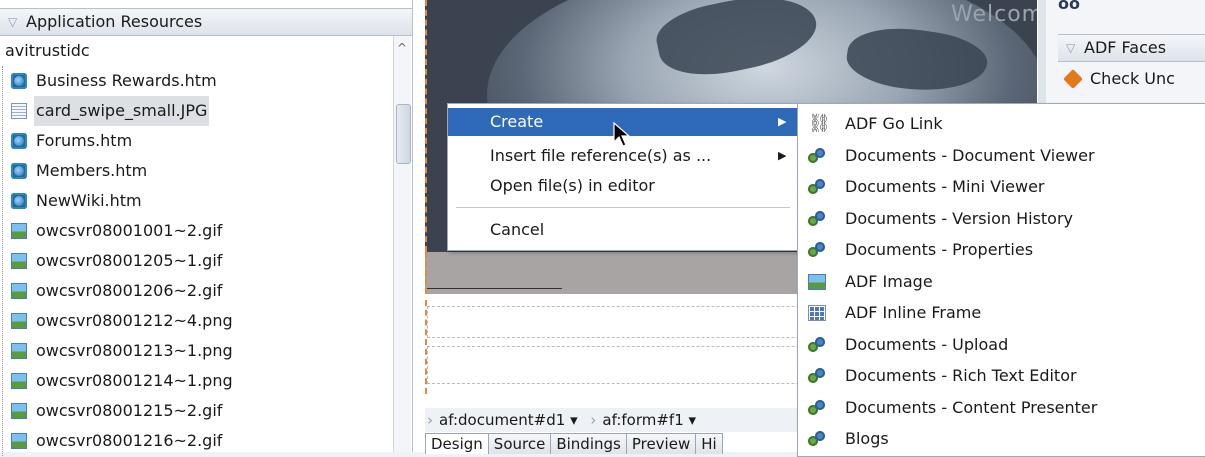 The width and height of the screenshot is (1205, 457). I want to click on tree-file-node: owcsvr08001001~2.gif, so click(196, 231).